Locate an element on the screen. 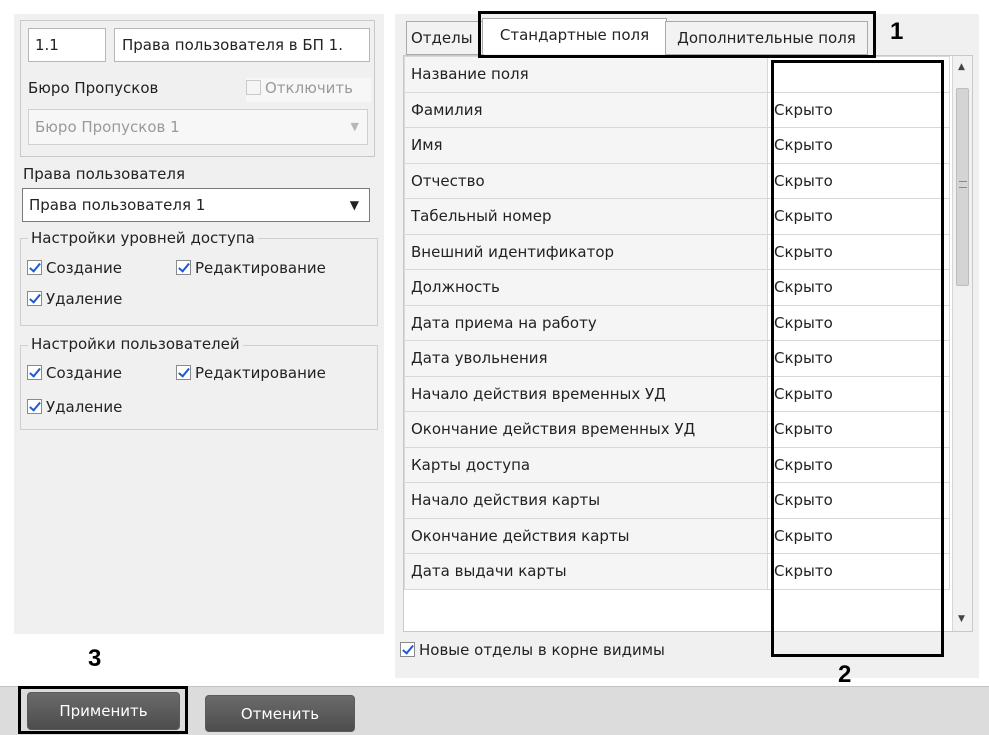 This screenshot has height=735, width=989. access-create-box is located at coordinates (34, 267).